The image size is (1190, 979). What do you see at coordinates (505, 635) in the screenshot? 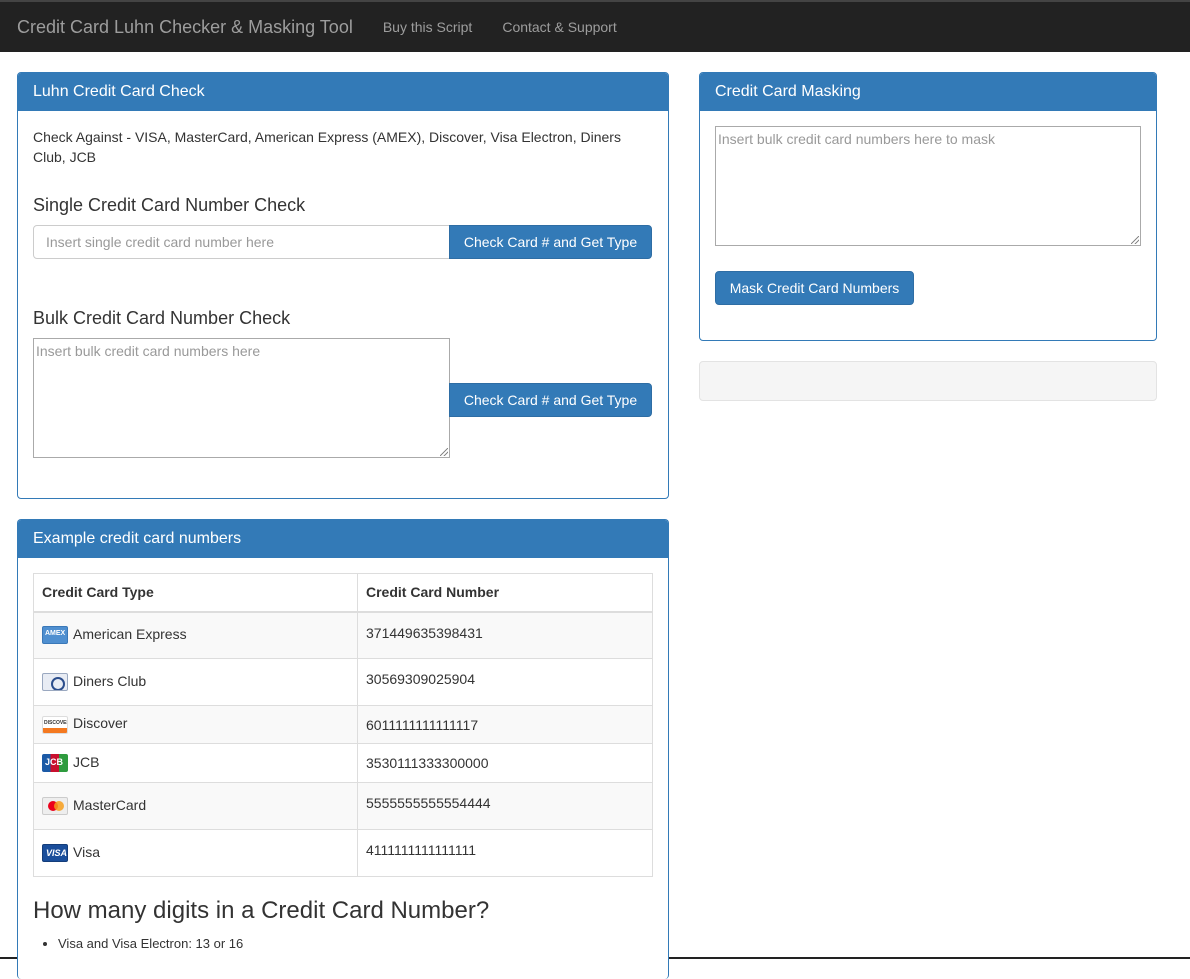
I see `card-number-cell: 371449635398431` at bounding box center [505, 635].